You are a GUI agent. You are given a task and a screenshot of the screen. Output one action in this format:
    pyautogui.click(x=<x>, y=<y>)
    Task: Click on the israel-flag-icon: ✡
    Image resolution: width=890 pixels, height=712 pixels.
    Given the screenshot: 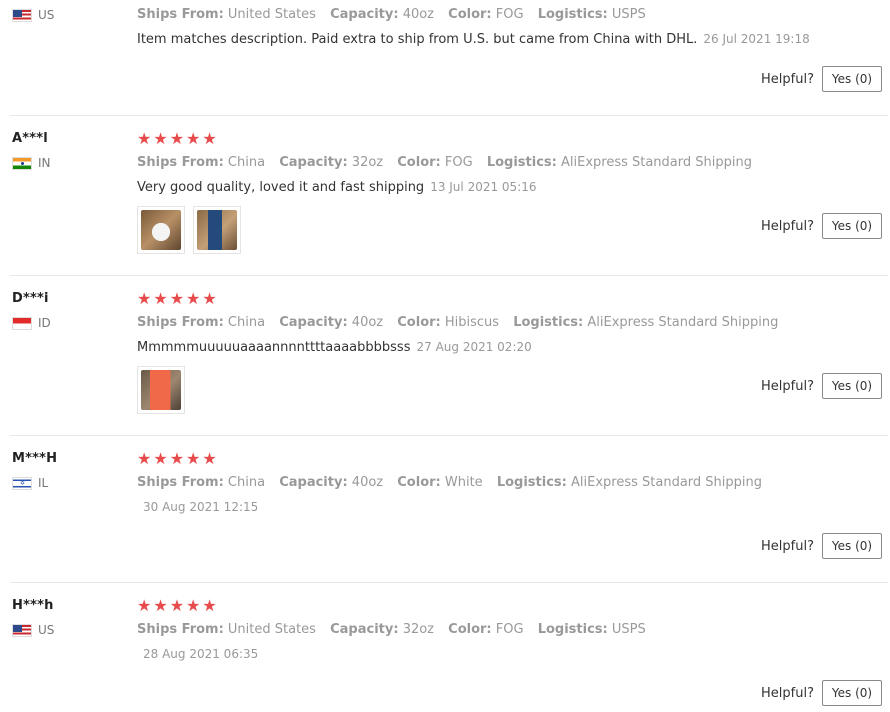 What is the action you would take?
    pyautogui.click(x=22, y=483)
    